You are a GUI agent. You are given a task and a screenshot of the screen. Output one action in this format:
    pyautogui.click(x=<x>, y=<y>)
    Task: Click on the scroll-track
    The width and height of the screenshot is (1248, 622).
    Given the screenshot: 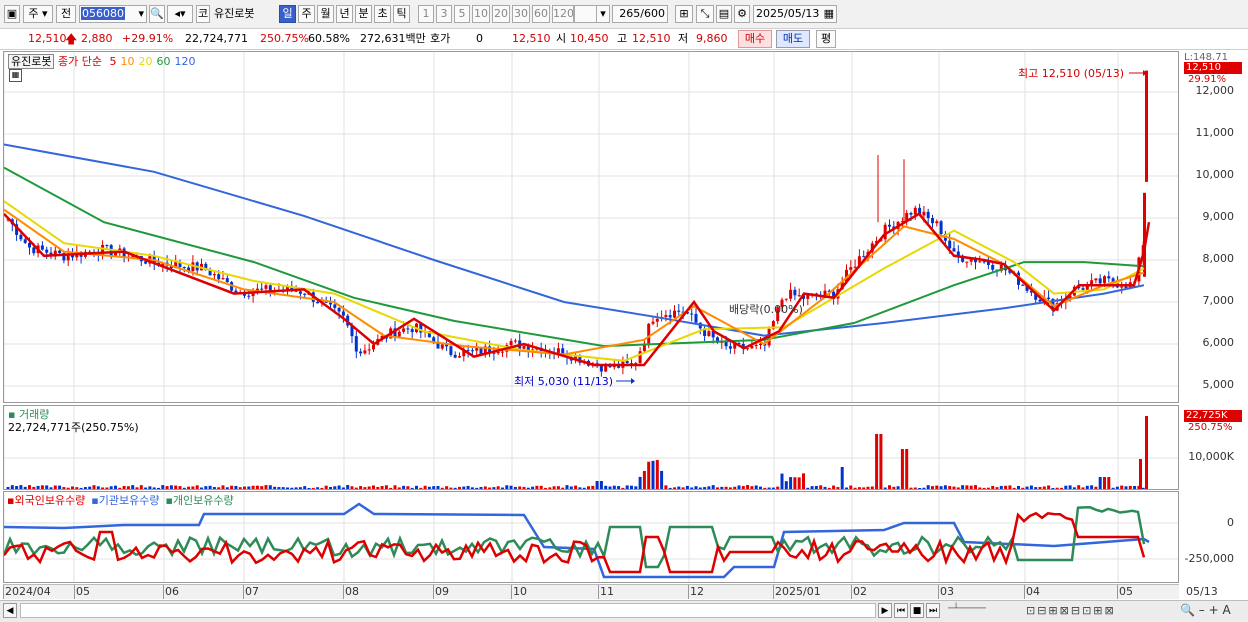 What is the action you would take?
    pyautogui.click(x=448, y=610)
    